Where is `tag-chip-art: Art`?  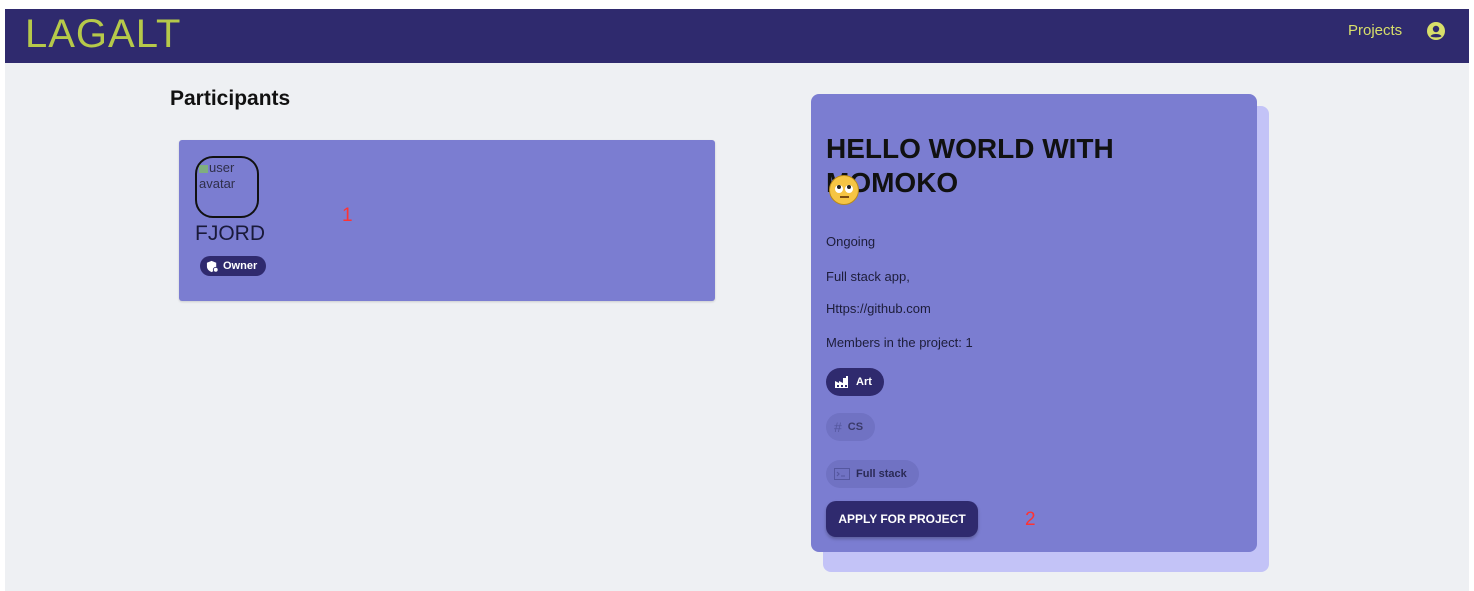 tag-chip-art: Art is located at coordinates (855, 382).